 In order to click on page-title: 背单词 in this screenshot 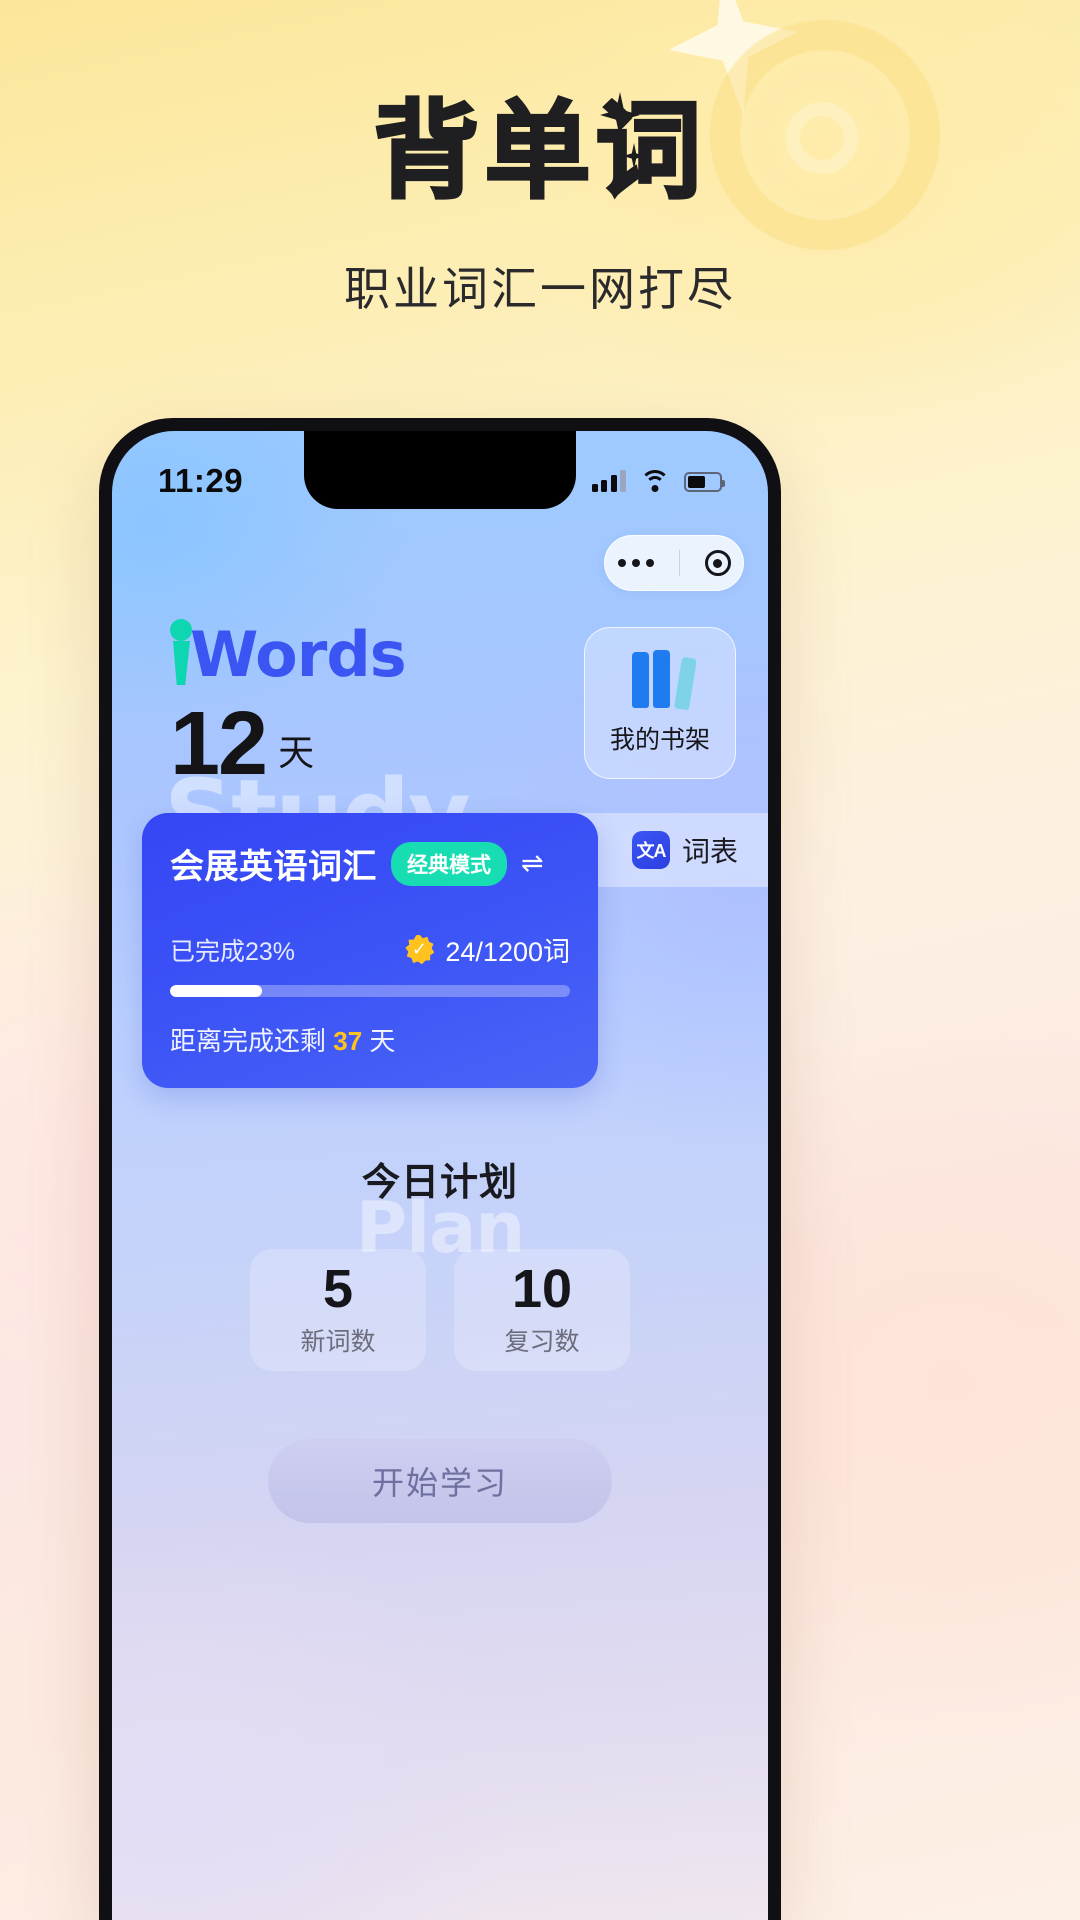, I will do `click(539, 151)`.